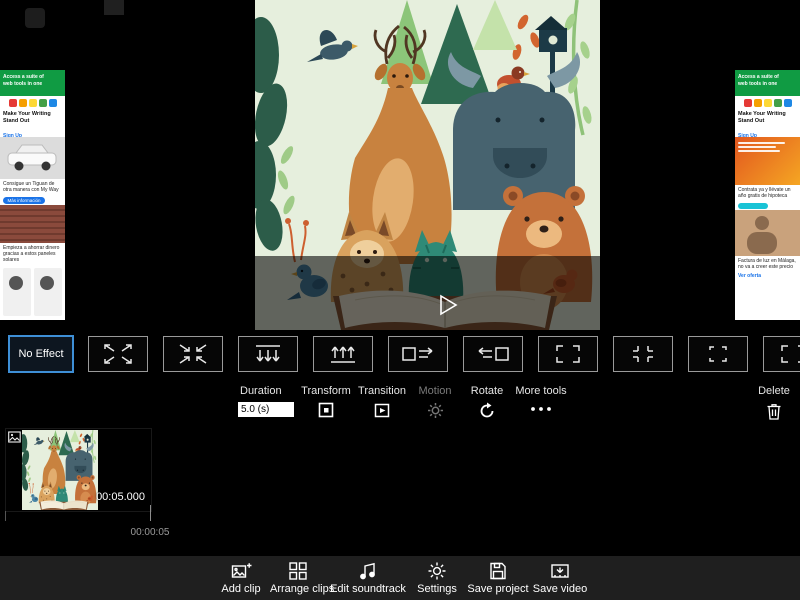 The width and height of the screenshot is (800, 600). I want to click on ad-product-images, so click(32, 292).